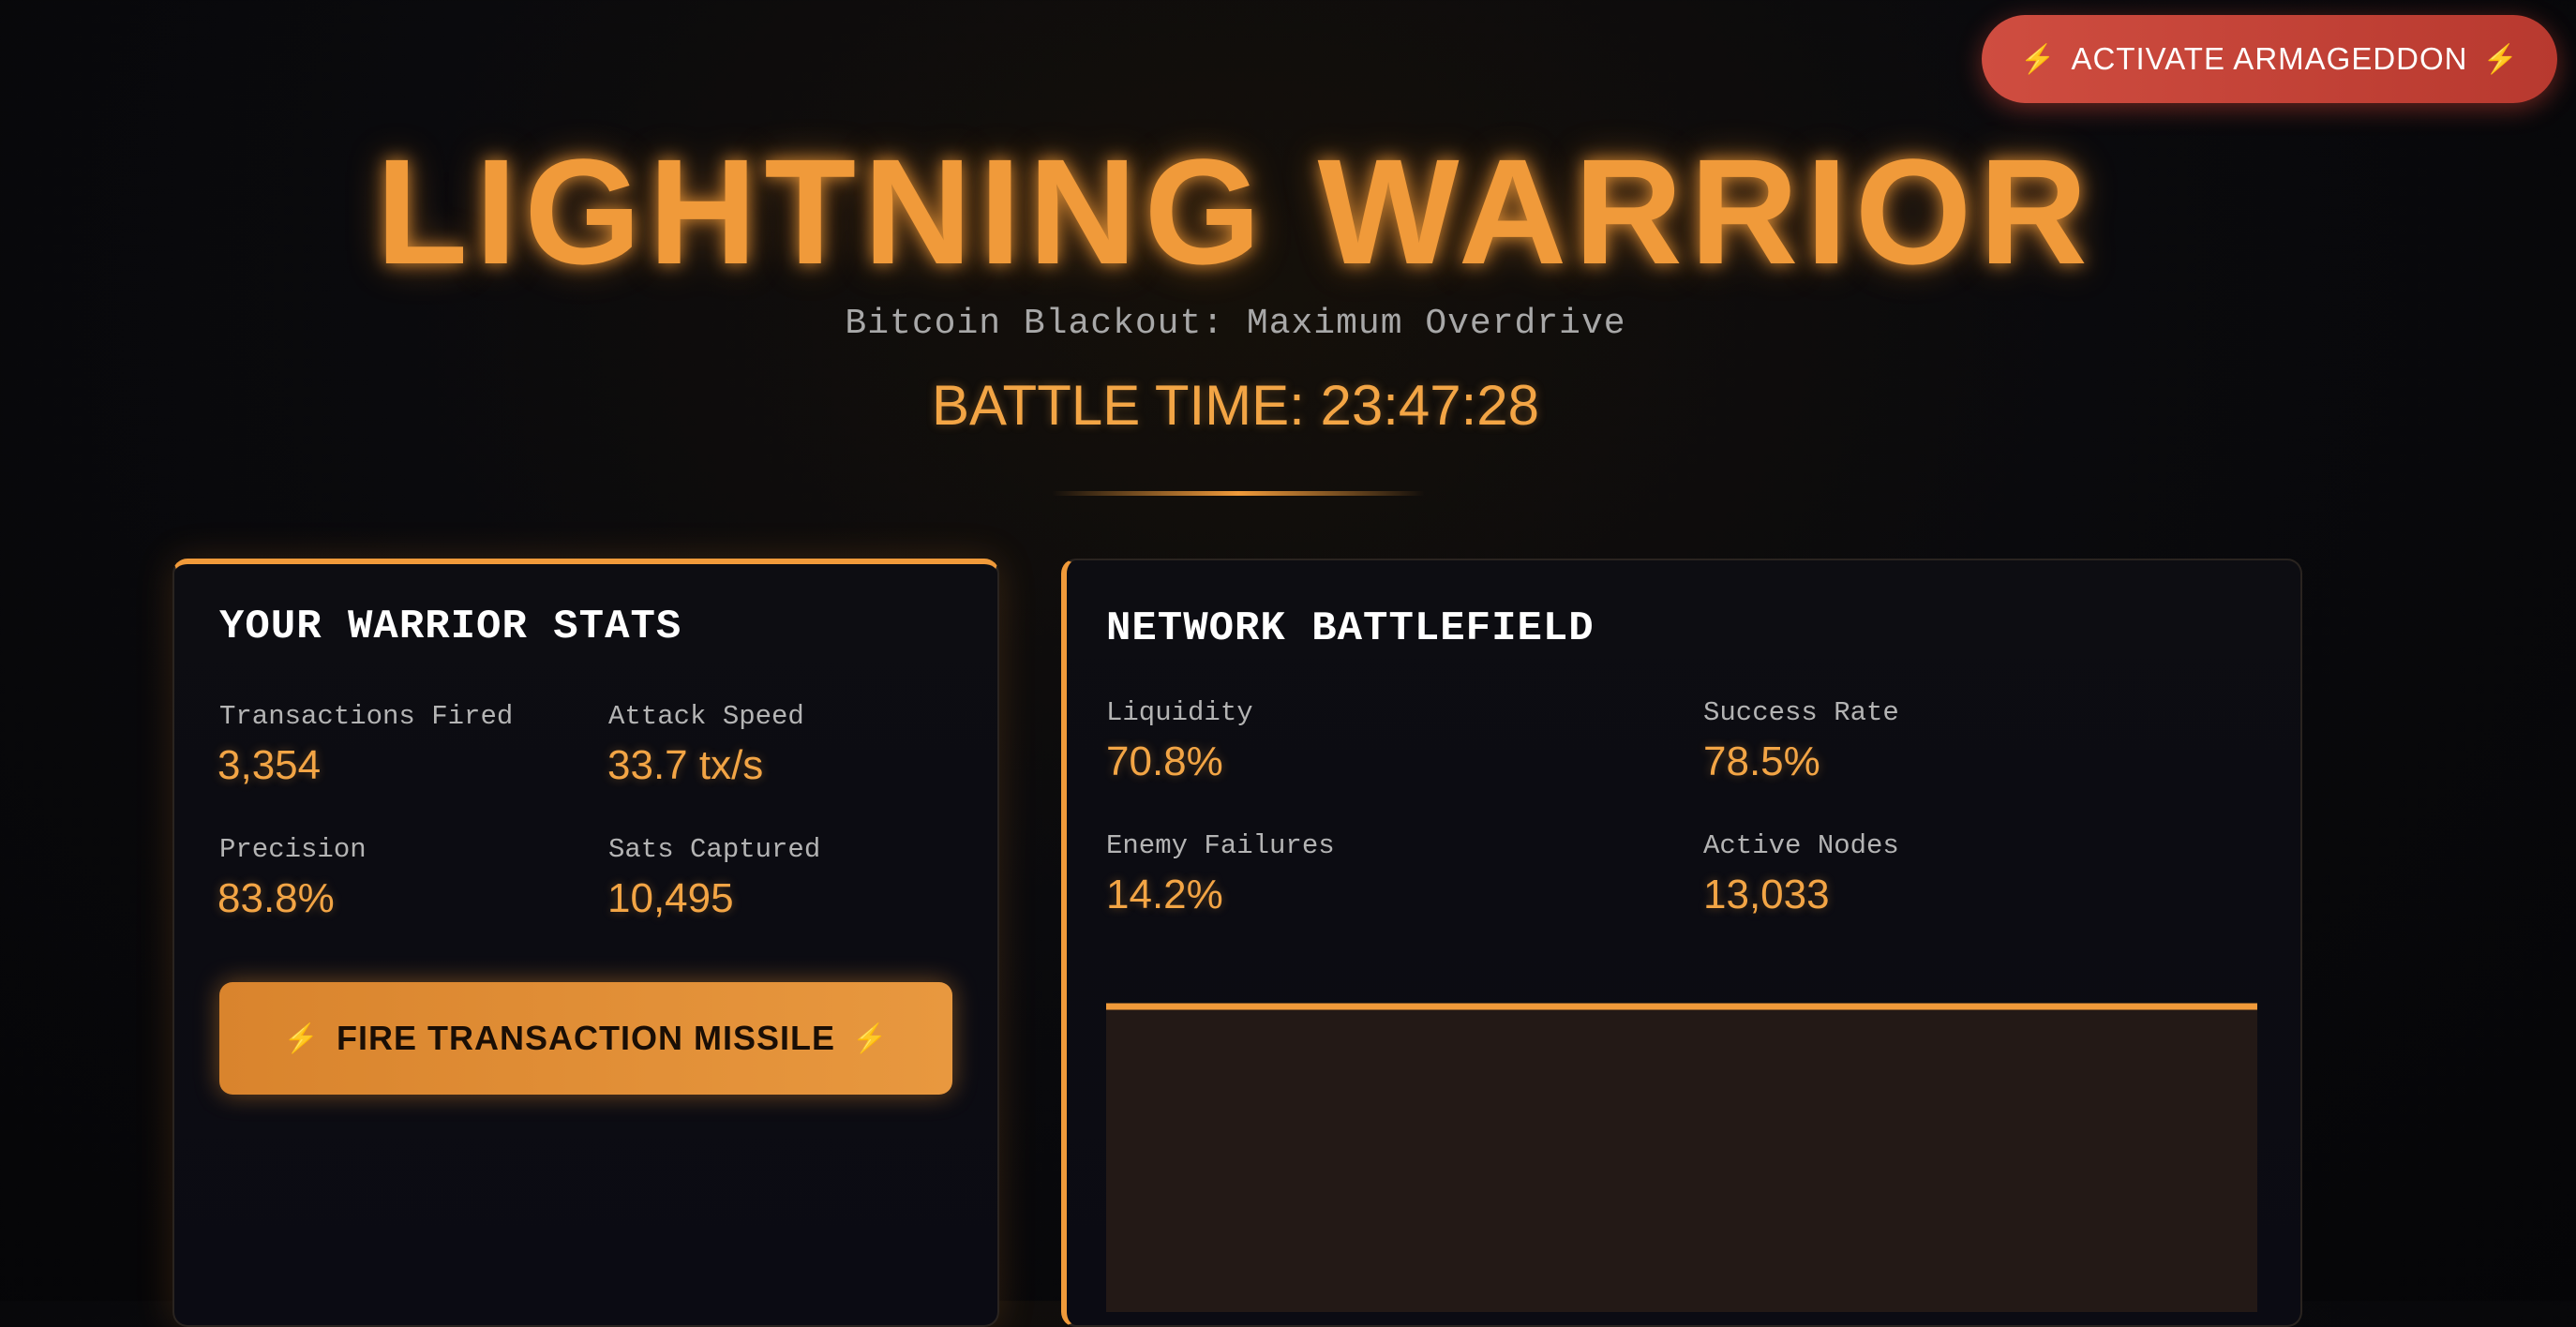 The width and height of the screenshot is (2576, 1327). I want to click on fire-transaction-missile-label: FIRE TRANSACTION MISSILE, so click(585, 1038).